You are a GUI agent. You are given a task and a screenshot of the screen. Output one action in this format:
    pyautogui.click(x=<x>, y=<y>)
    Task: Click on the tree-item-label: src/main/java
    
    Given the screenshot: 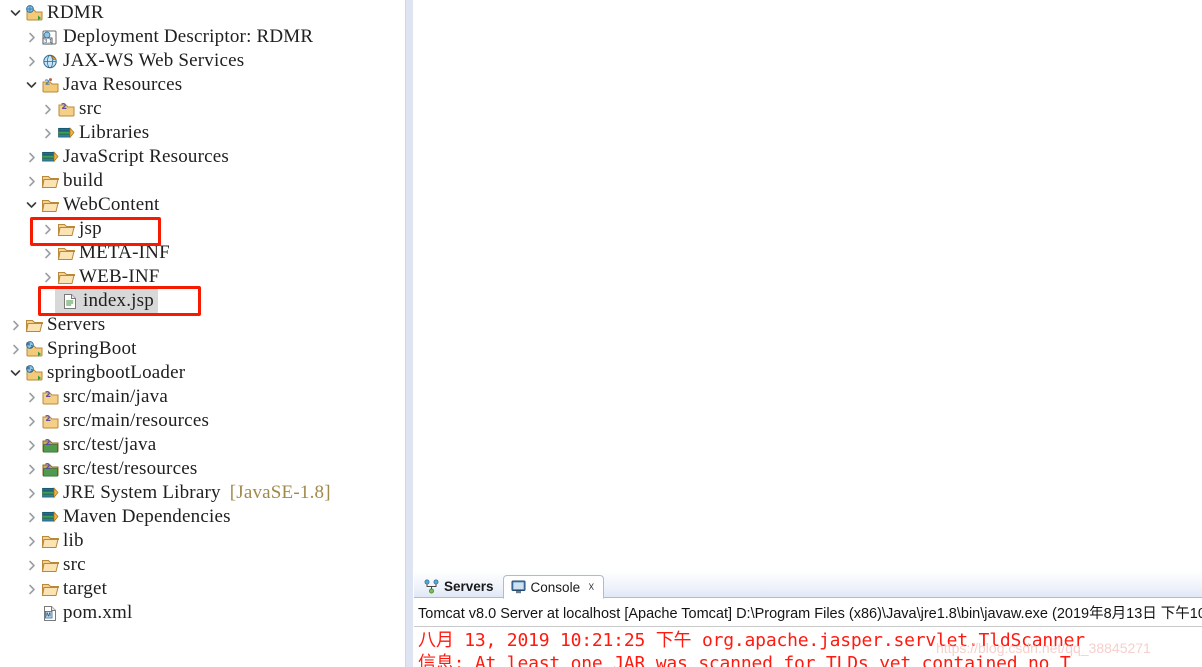 What is the action you would take?
    pyautogui.click(x=115, y=396)
    